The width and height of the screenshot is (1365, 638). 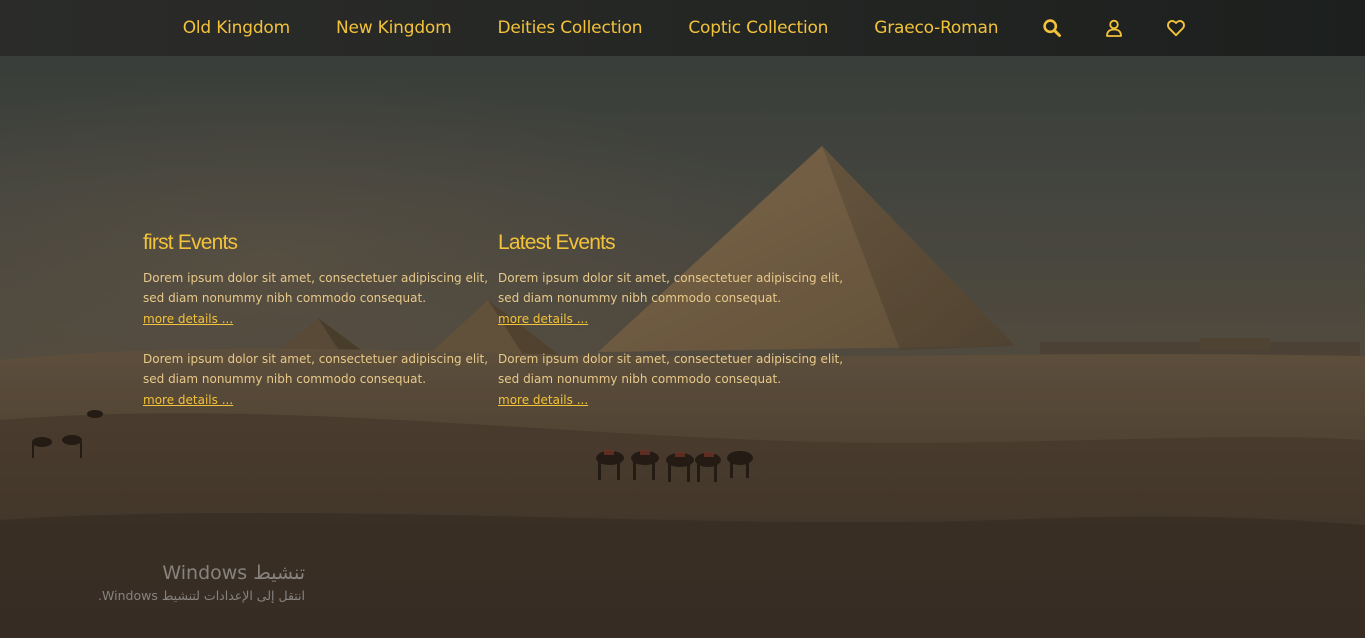 I want to click on search-icon, so click(x=1052, y=28).